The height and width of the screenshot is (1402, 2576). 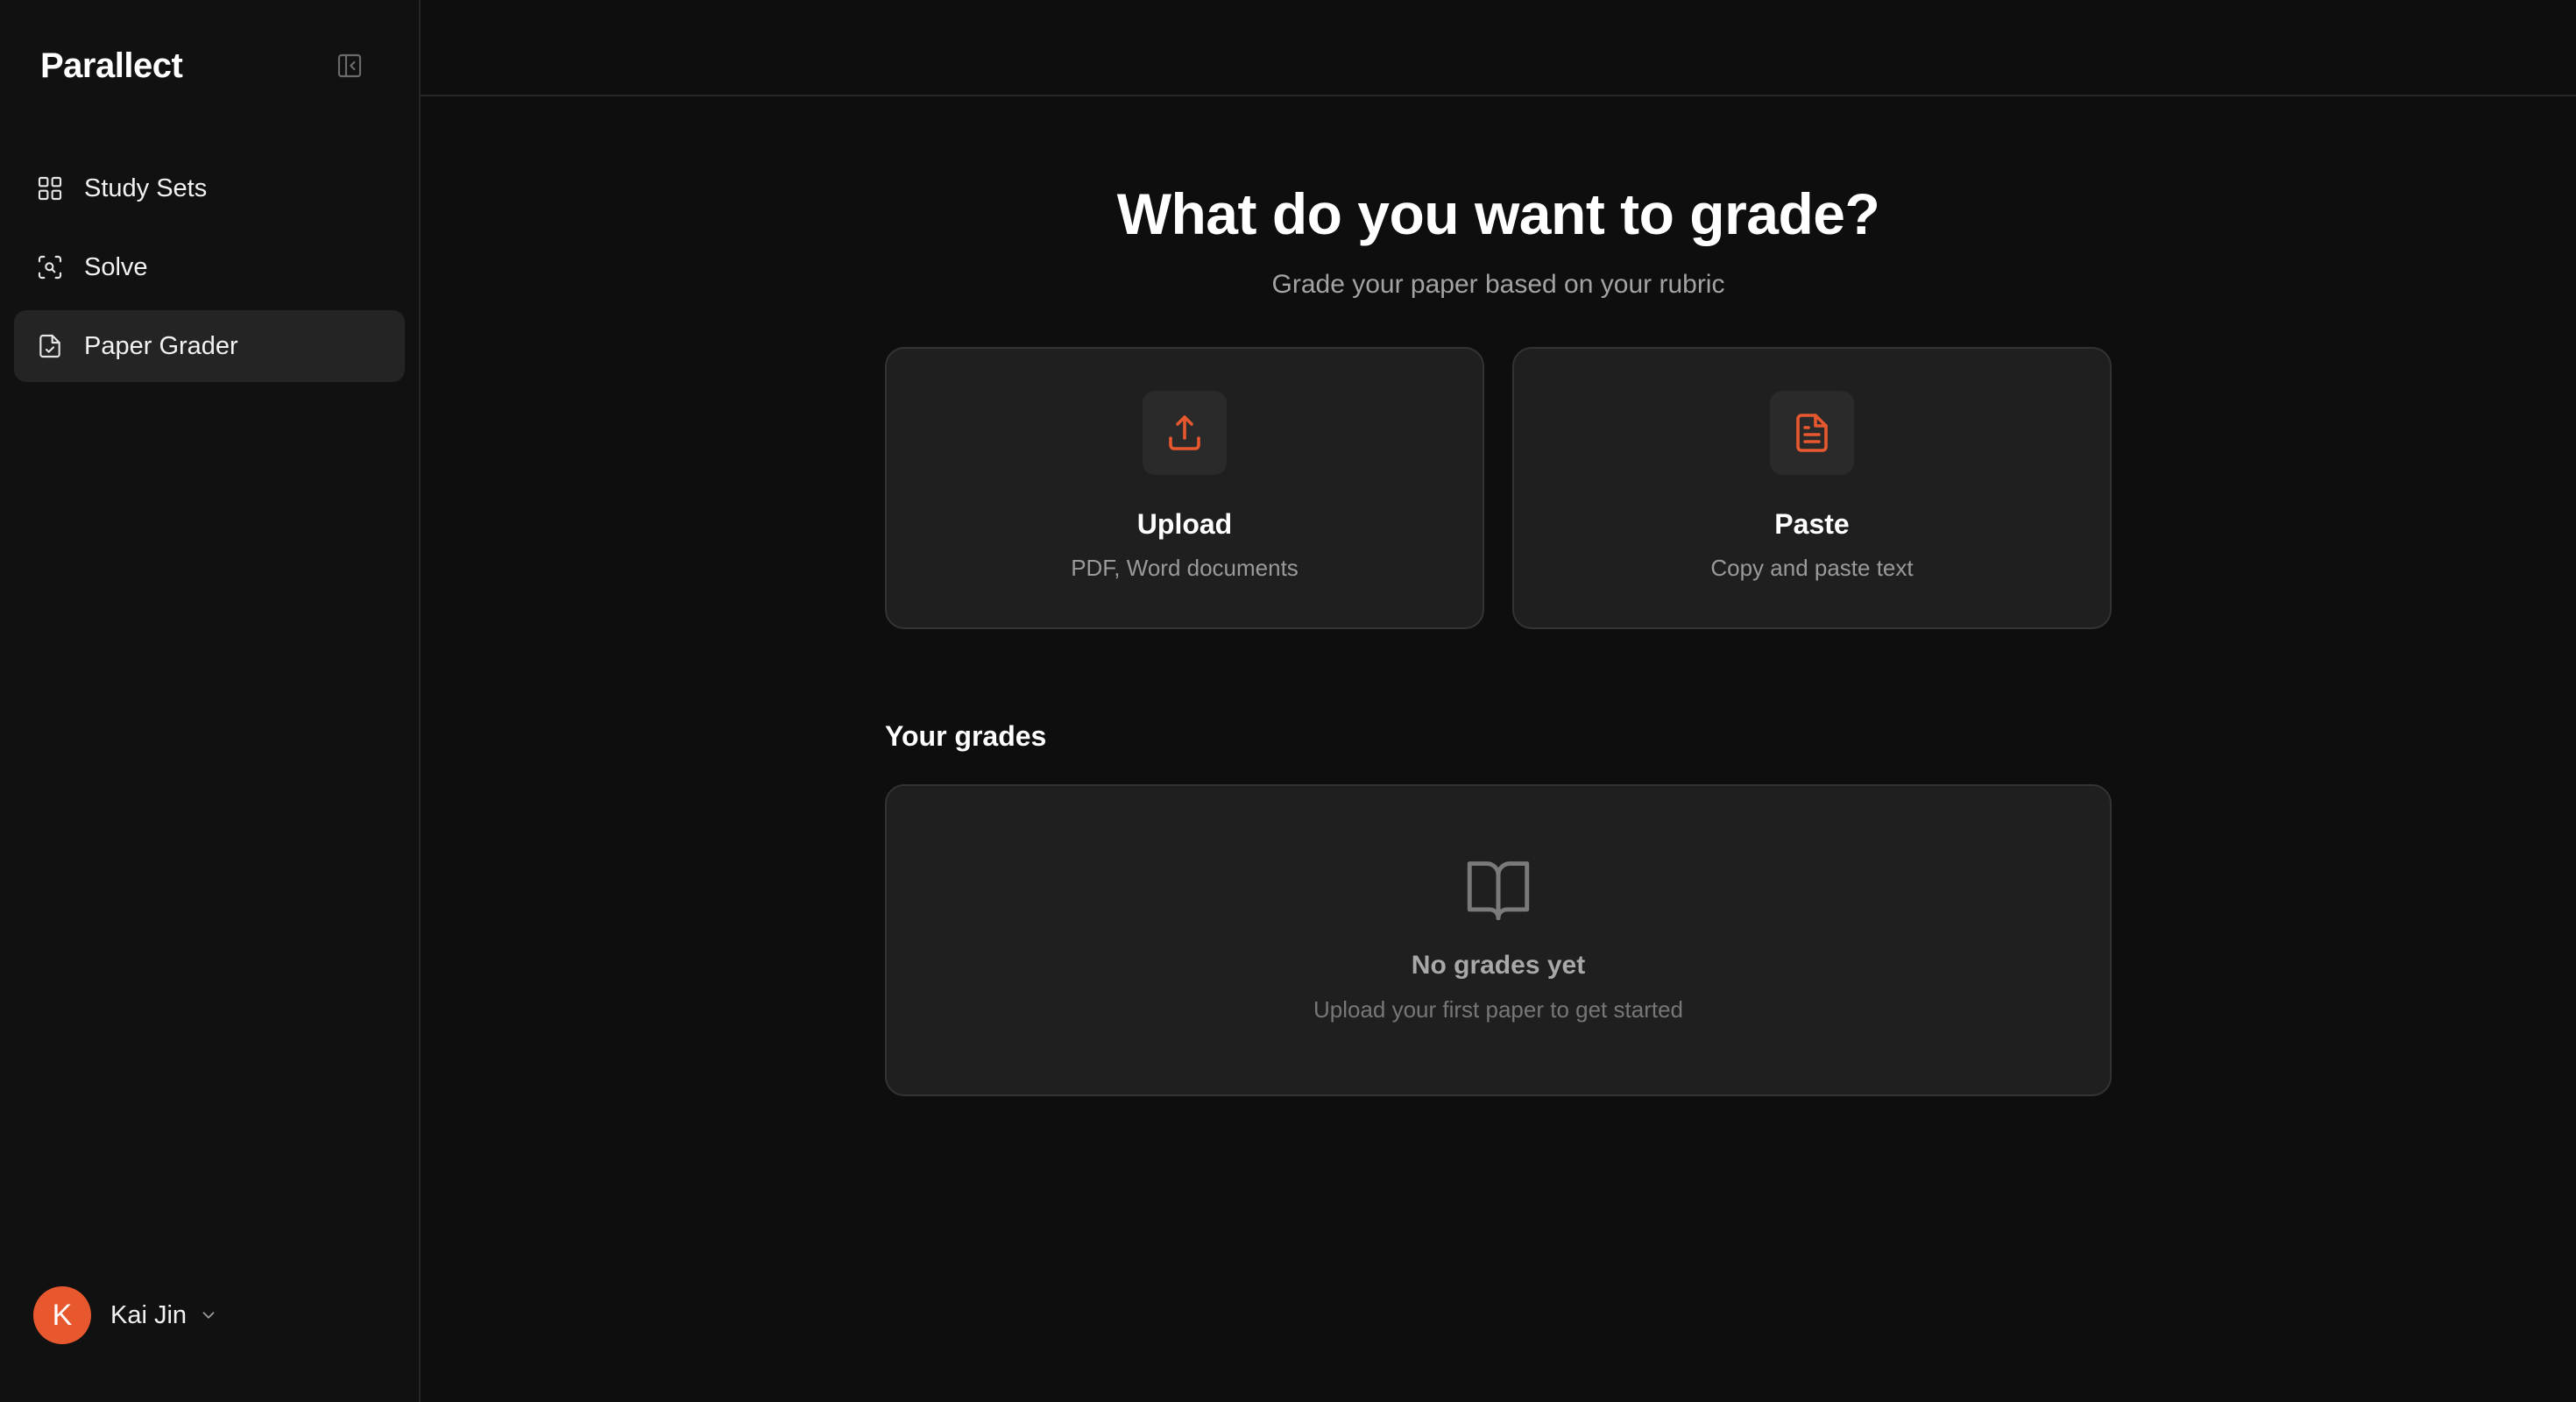 What do you see at coordinates (1498, 213) in the screenshot?
I see `page-title: What do you want to grade?` at bounding box center [1498, 213].